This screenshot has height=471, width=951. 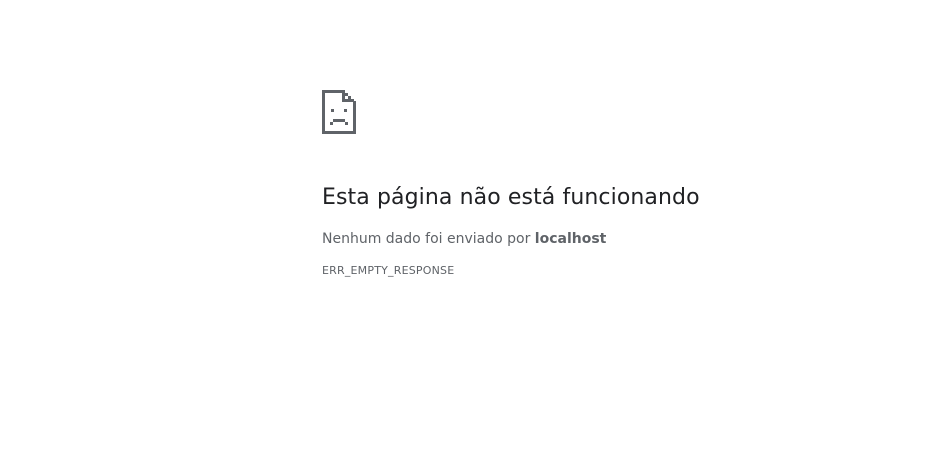 What do you see at coordinates (428, 239) in the screenshot?
I see `error-details-text: Nenhum dado foi enviado por` at bounding box center [428, 239].